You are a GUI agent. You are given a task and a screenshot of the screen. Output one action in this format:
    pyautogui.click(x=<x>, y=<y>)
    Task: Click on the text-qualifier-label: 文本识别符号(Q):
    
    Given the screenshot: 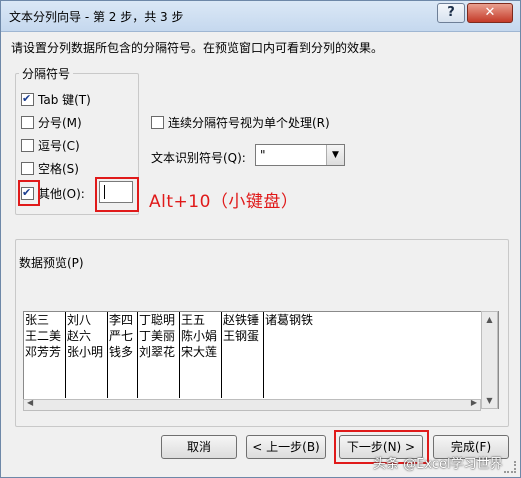 What is the action you would take?
    pyautogui.click(x=198, y=158)
    